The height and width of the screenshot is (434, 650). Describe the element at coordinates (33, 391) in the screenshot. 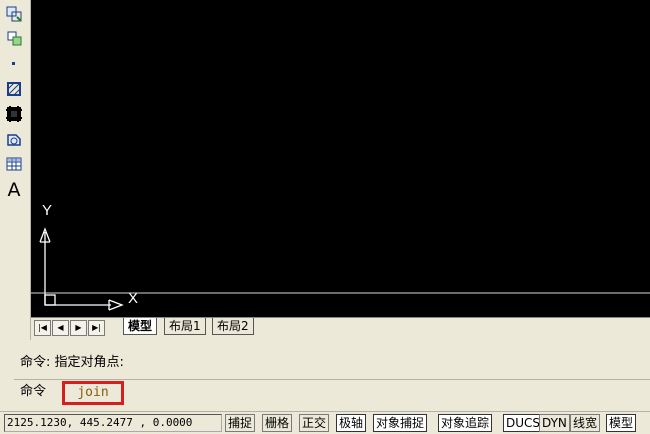

I see `command-prompt: 命令` at that location.